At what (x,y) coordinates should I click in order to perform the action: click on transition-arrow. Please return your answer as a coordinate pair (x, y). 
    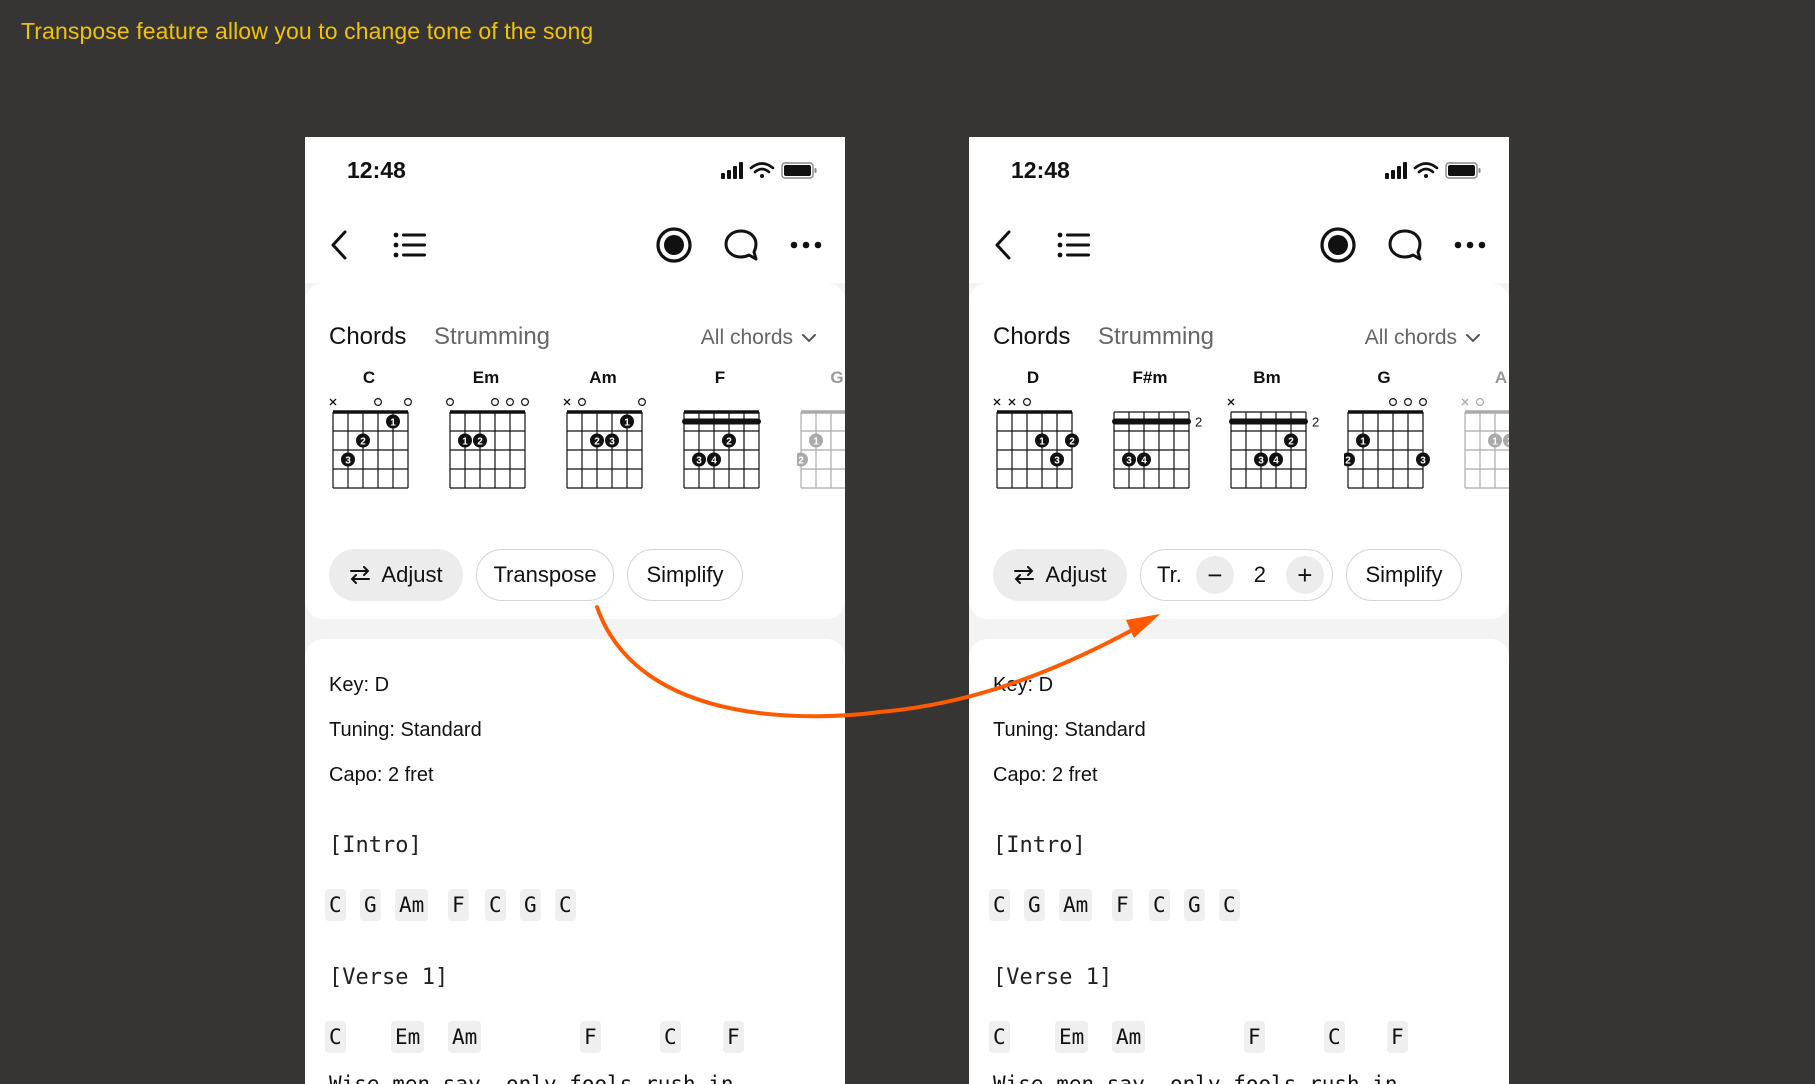
    Looking at the image, I should click on (877, 662).